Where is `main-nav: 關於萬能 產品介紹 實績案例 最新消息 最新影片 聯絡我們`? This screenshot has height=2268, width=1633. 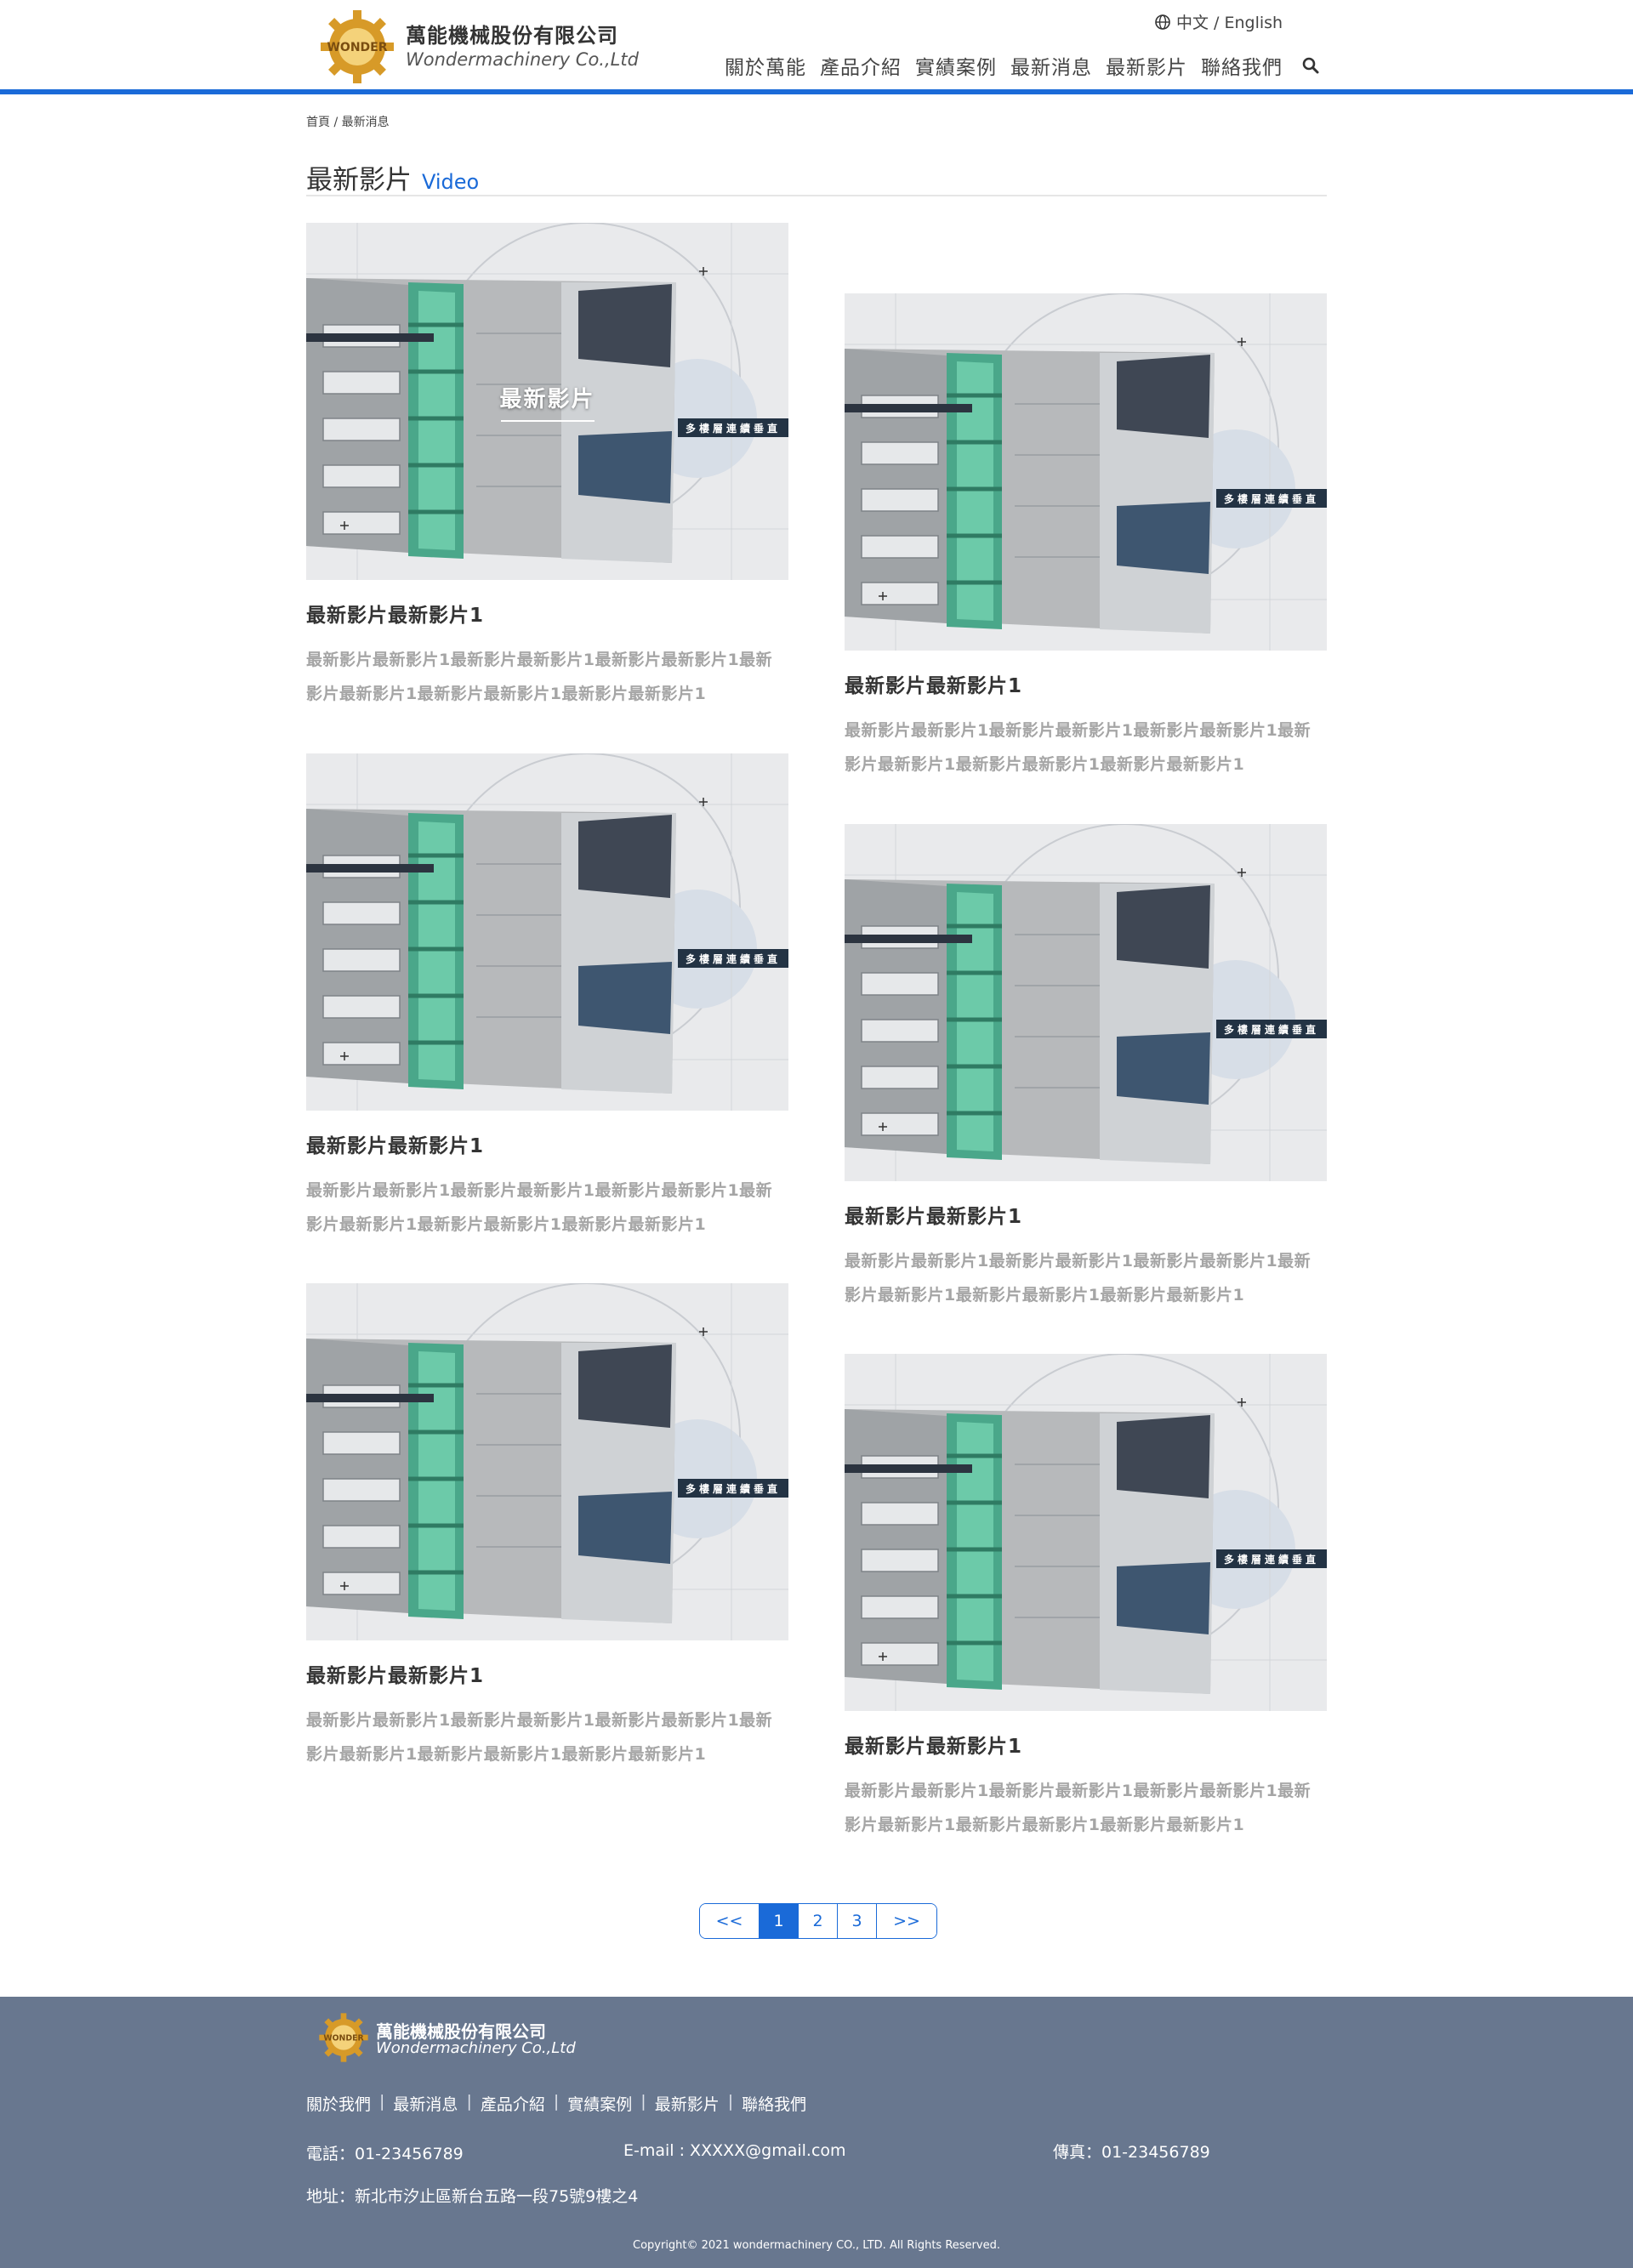 main-nav: 關於萬能 產品介紹 實績案例 最新消息 最新影片 聯絡我們 is located at coordinates (1023, 65).